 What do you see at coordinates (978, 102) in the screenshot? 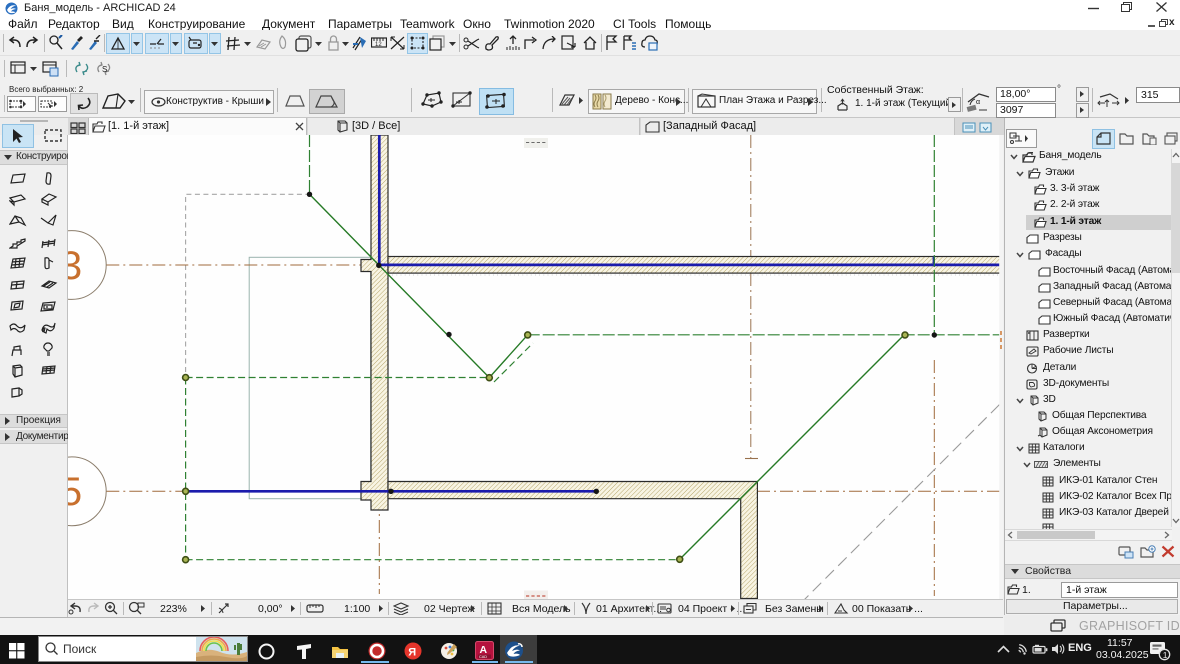
I see `svg-text: α` at bounding box center [978, 102].